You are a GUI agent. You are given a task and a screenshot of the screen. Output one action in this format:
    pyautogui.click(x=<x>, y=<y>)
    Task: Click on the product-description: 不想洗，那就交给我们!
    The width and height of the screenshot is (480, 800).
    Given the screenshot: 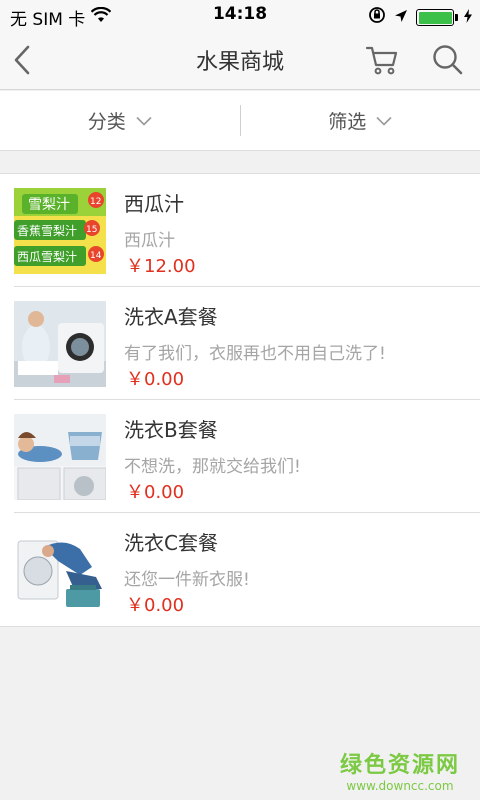 What is the action you would take?
    pyautogui.click(x=212, y=467)
    